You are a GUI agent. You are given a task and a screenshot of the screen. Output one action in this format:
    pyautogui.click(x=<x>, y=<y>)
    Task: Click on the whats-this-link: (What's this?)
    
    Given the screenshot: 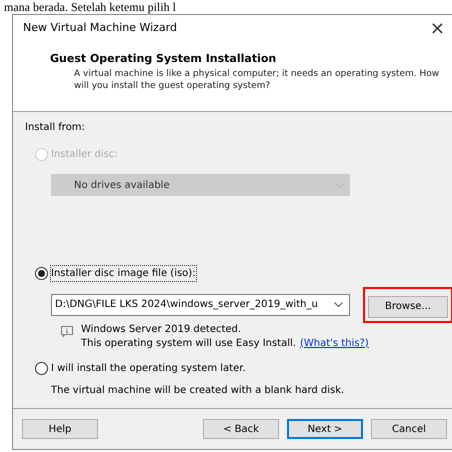 What is the action you would take?
    pyautogui.click(x=334, y=343)
    